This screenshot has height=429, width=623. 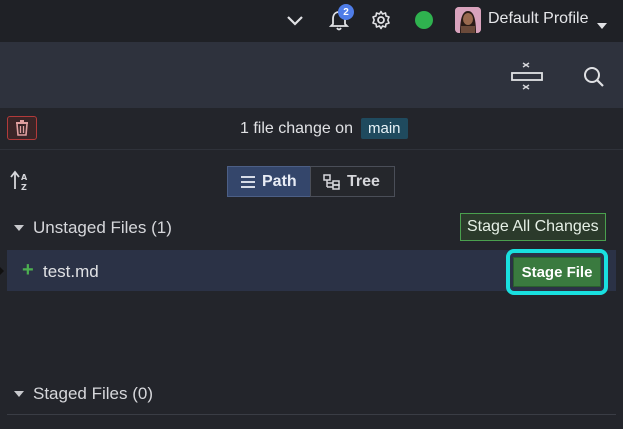 I want to click on svg-text: Z, so click(x=24, y=187).